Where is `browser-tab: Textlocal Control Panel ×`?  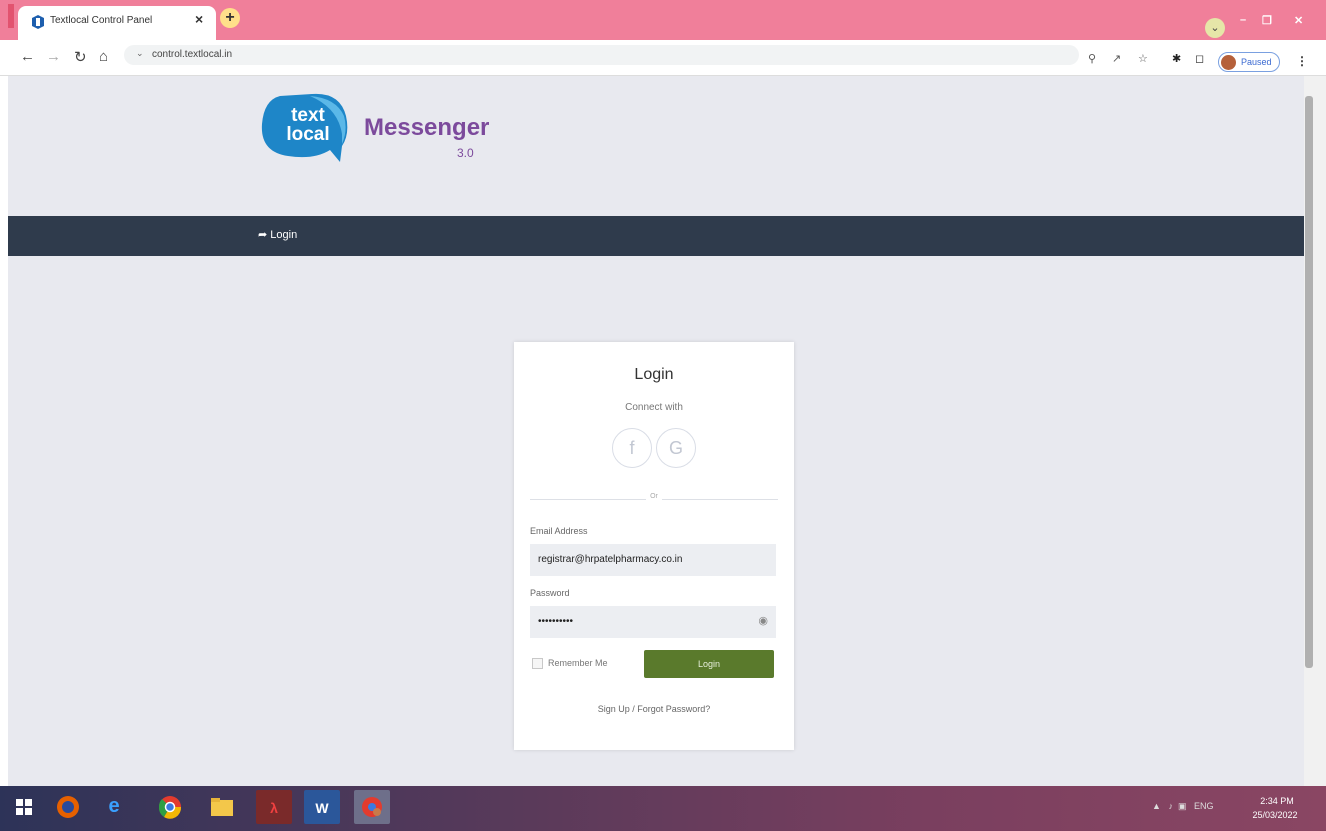 browser-tab: Textlocal Control Panel × is located at coordinates (117, 23).